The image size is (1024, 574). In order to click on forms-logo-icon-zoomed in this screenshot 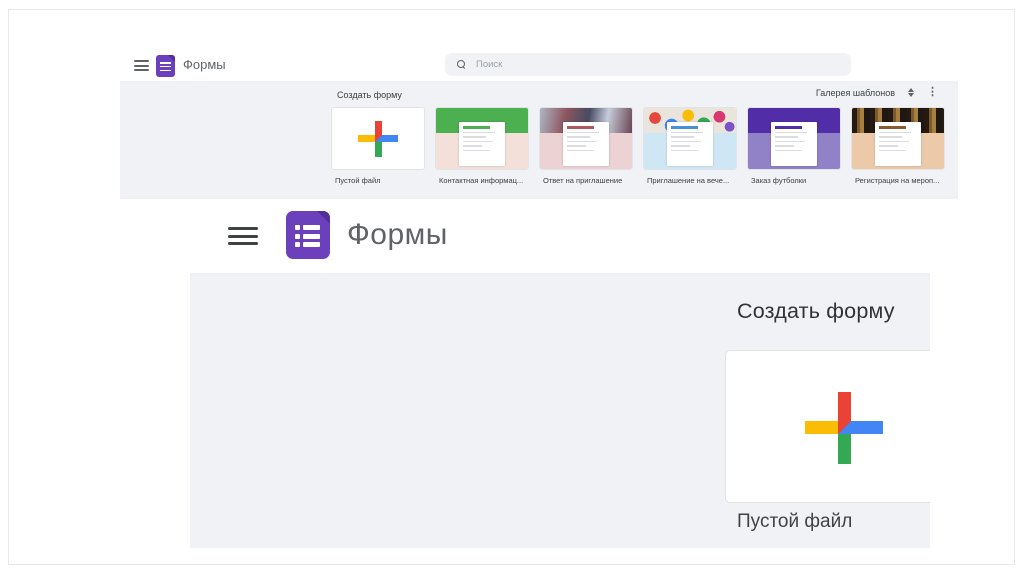, I will do `click(308, 235)`.